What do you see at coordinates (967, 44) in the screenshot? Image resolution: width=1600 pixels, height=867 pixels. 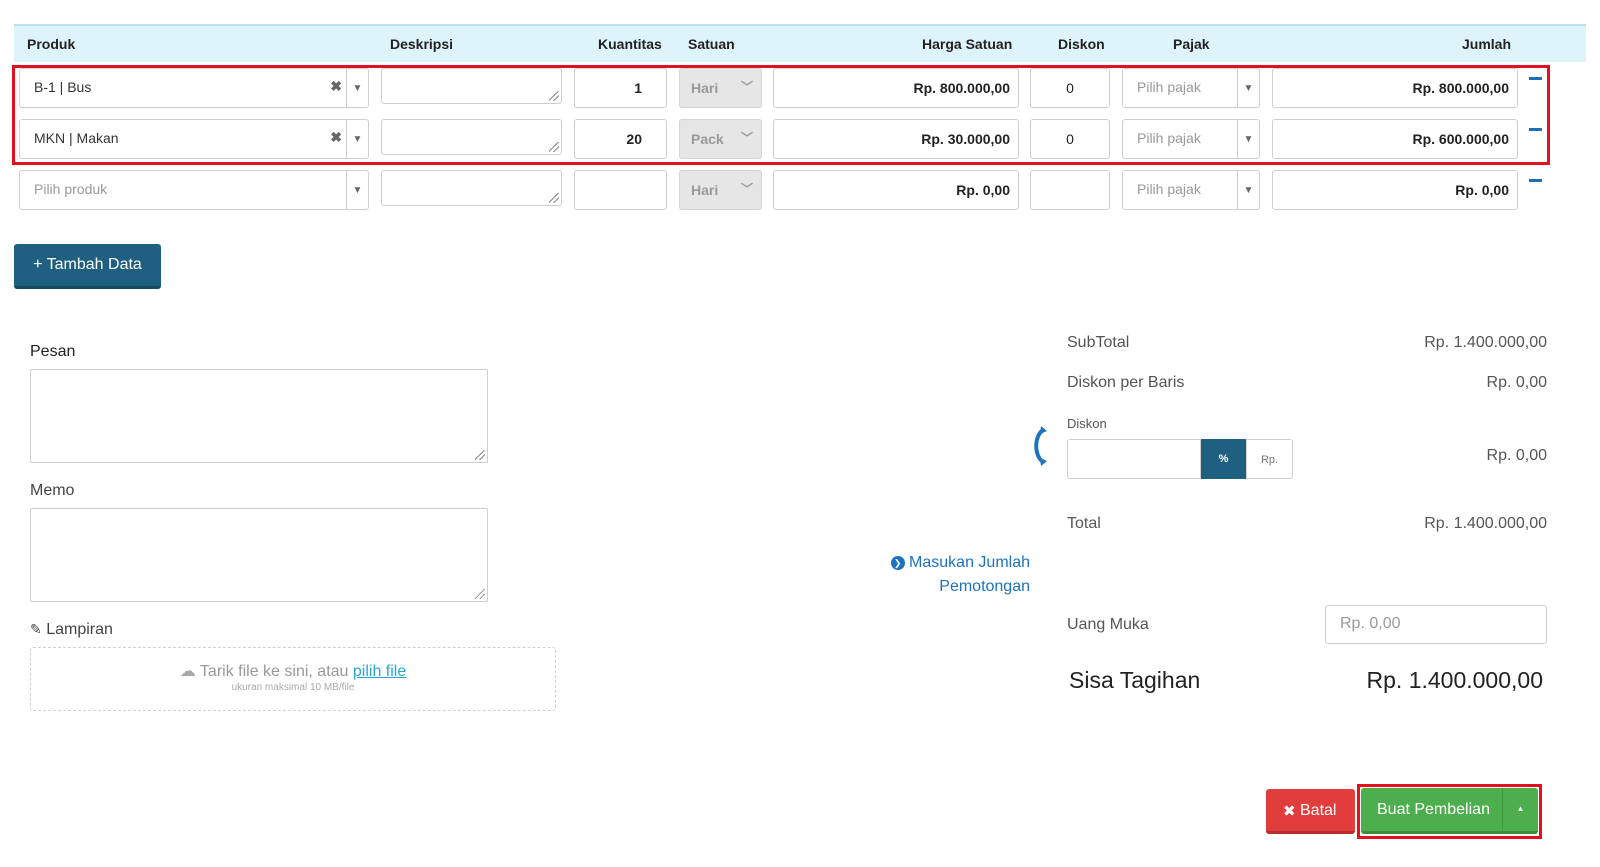 I see `col-harga-satuan: Harga Satuan` at bounding box center [967, 44].